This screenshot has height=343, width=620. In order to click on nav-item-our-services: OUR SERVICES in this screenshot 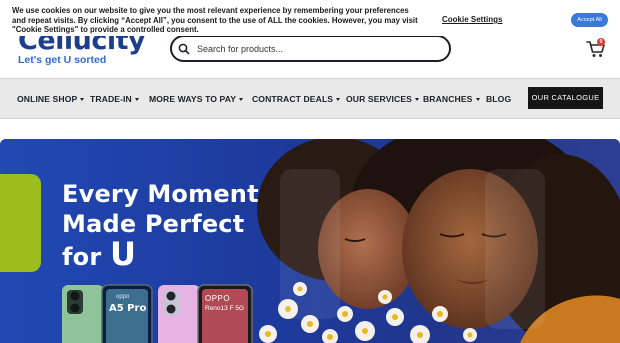, I will do `click(382, 99)`.